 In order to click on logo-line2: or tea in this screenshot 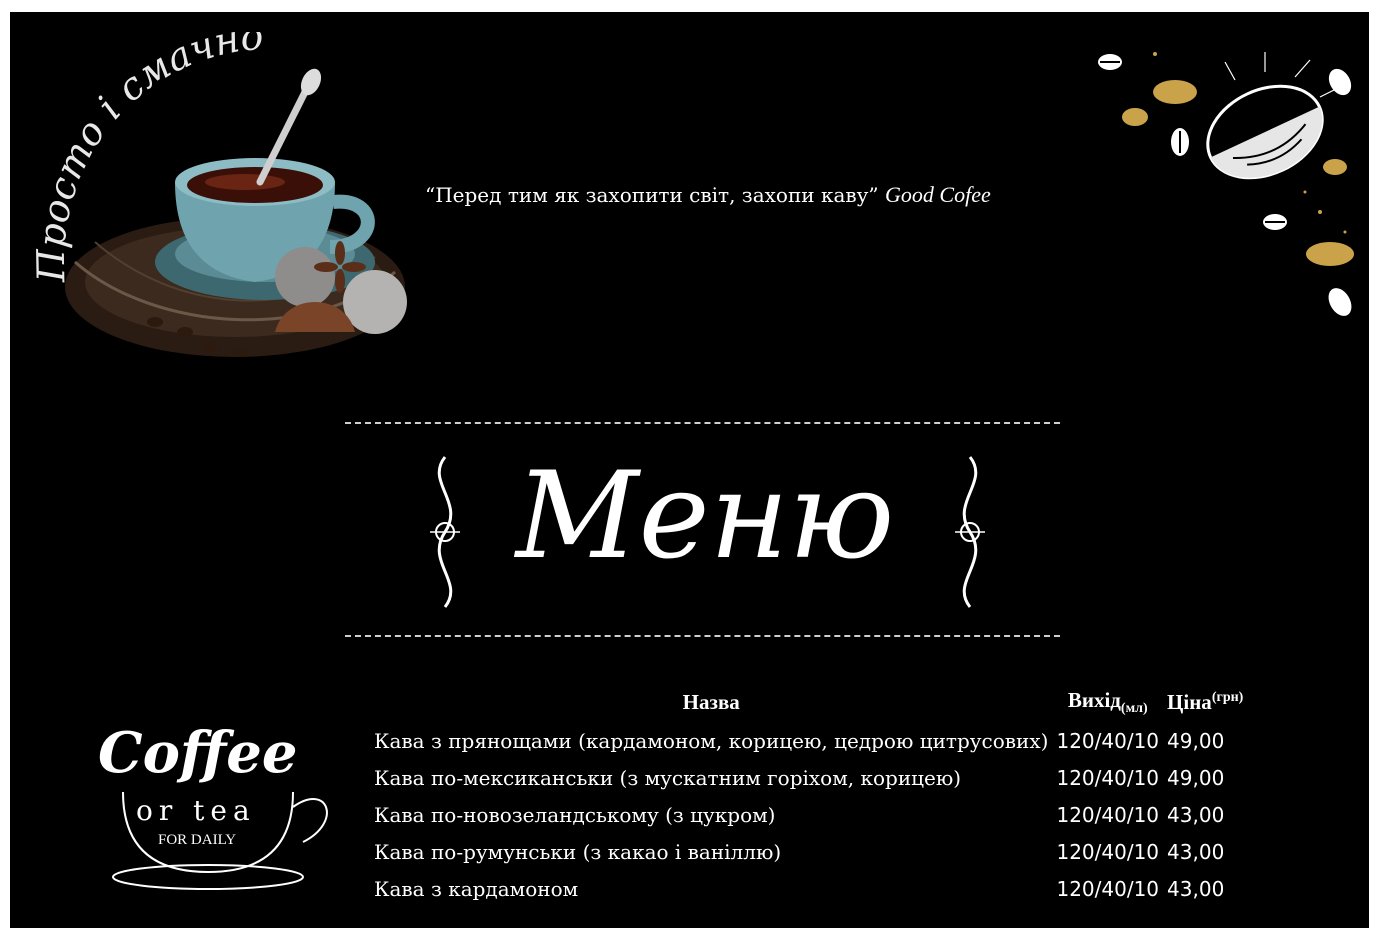, I will do `click(196, 810)`.